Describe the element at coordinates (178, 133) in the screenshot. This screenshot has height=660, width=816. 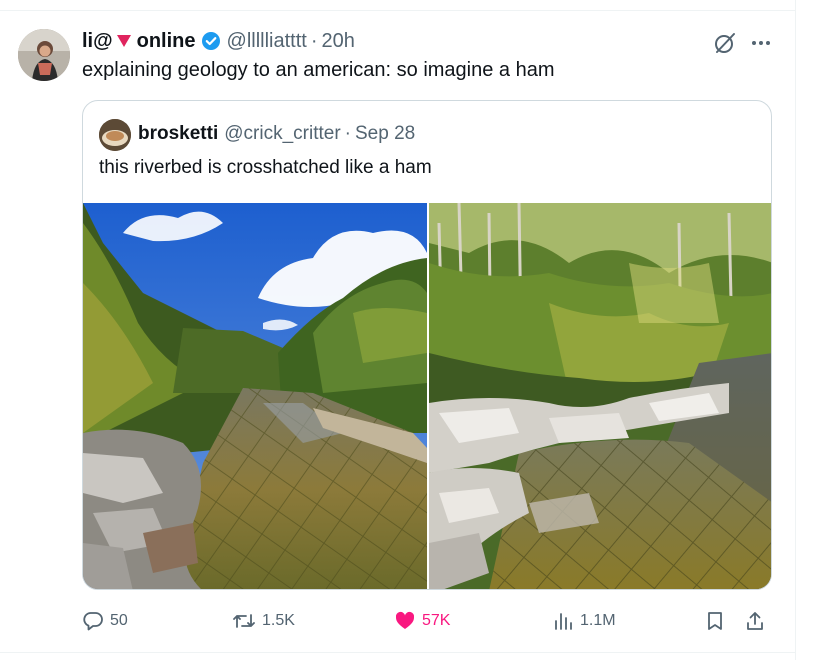
I see `quoted-display-name: brosketti` at that location.